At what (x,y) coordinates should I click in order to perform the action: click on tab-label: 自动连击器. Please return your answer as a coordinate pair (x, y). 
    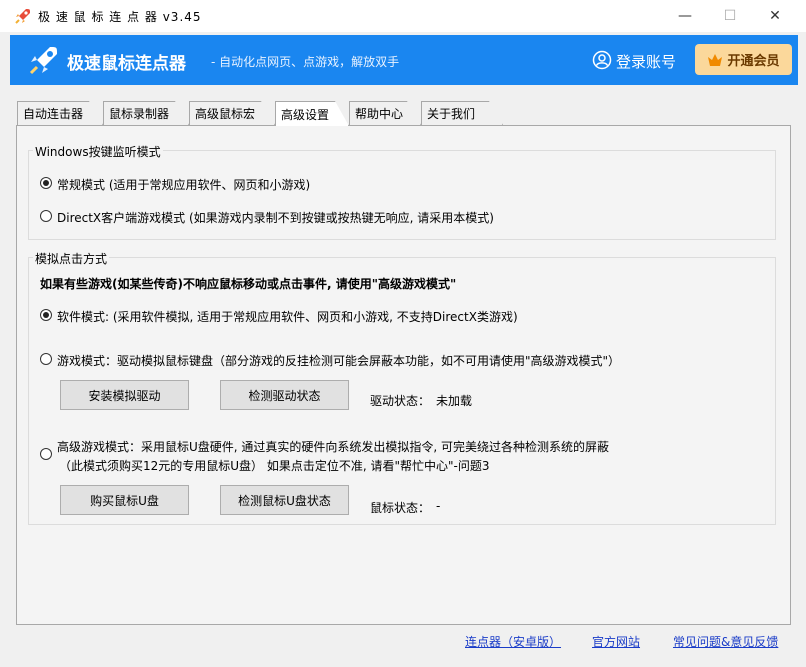
    Looking at the image, I should click on (53, 114).